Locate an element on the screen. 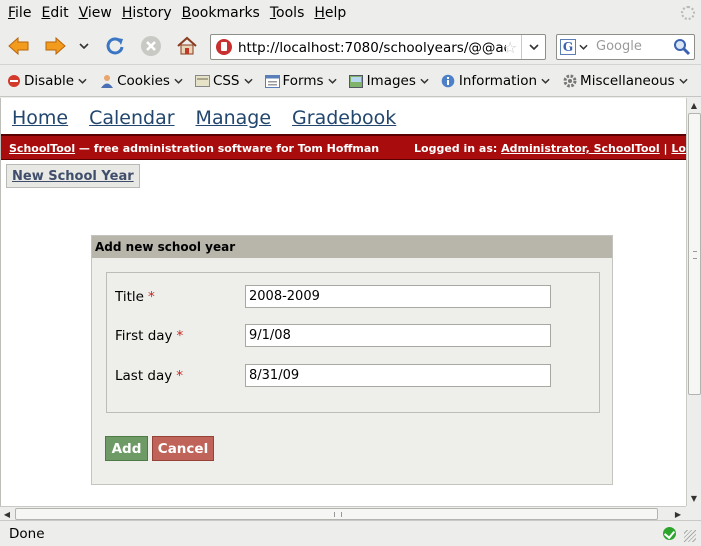 This screenshot has width=701, height=546. forward-arrow-icon is located at coordinates (55, 46).